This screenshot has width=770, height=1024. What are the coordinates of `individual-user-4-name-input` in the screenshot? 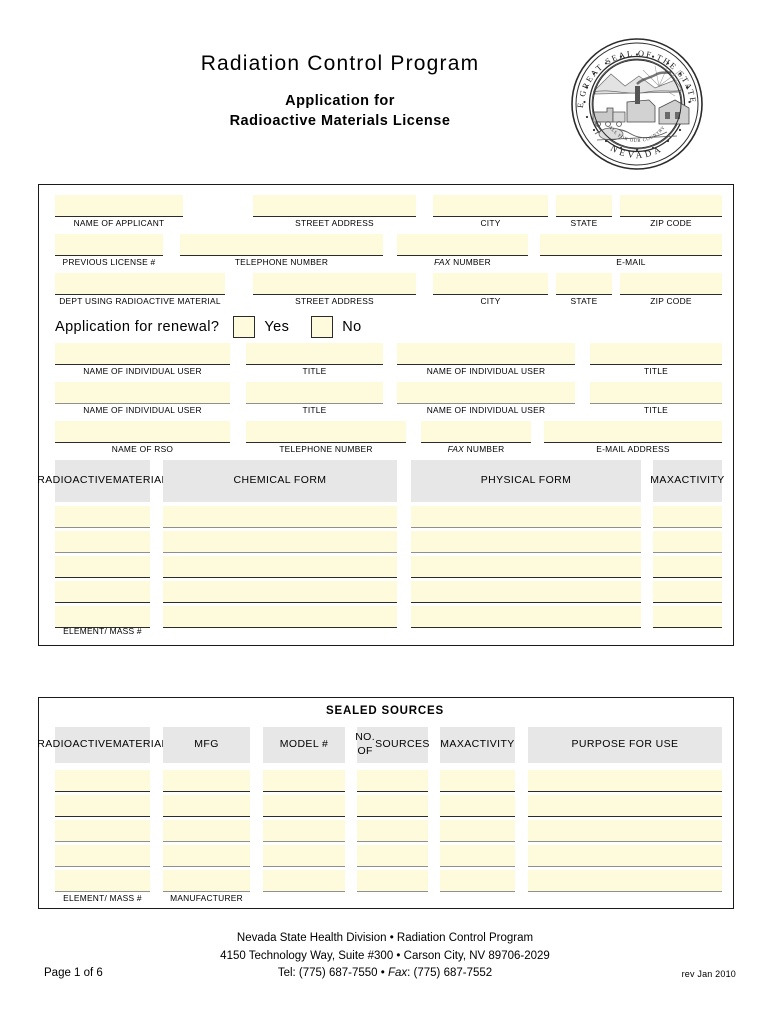 It's located at (486, 392).